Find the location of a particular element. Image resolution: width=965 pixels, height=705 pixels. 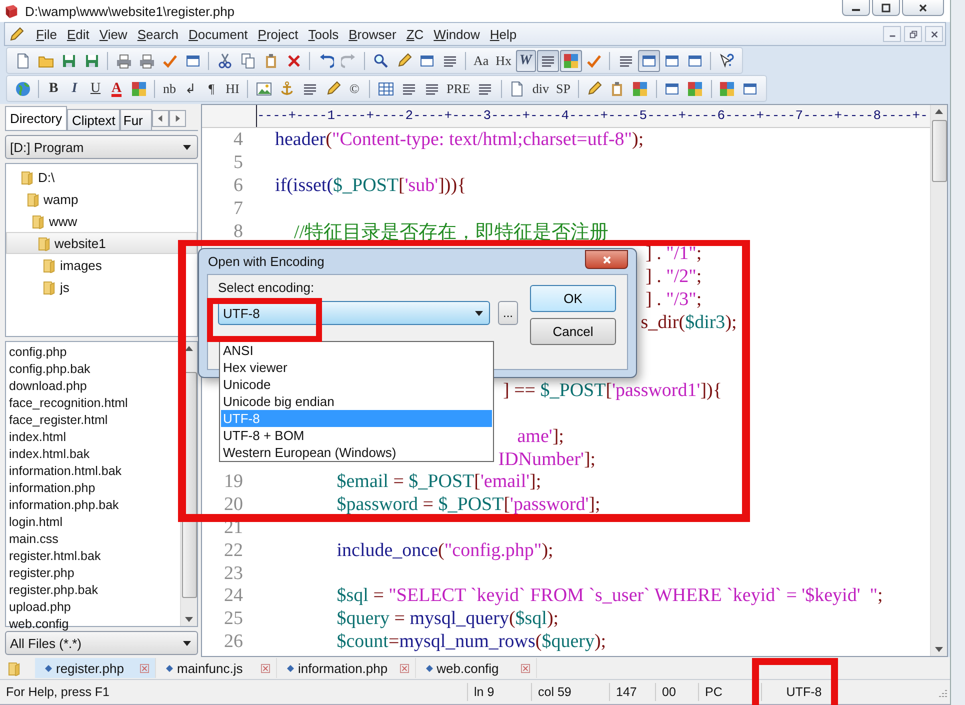

status-text: UTF-8 is located at coordinates (804, 692).